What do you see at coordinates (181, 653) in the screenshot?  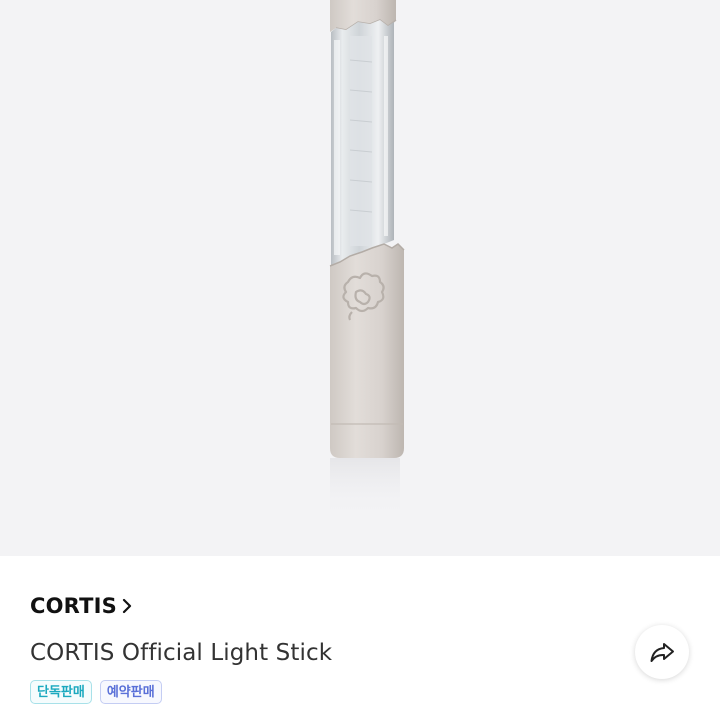 I see `product-title: CORTIS Official Light Stick` at bounding box center [181, 653].